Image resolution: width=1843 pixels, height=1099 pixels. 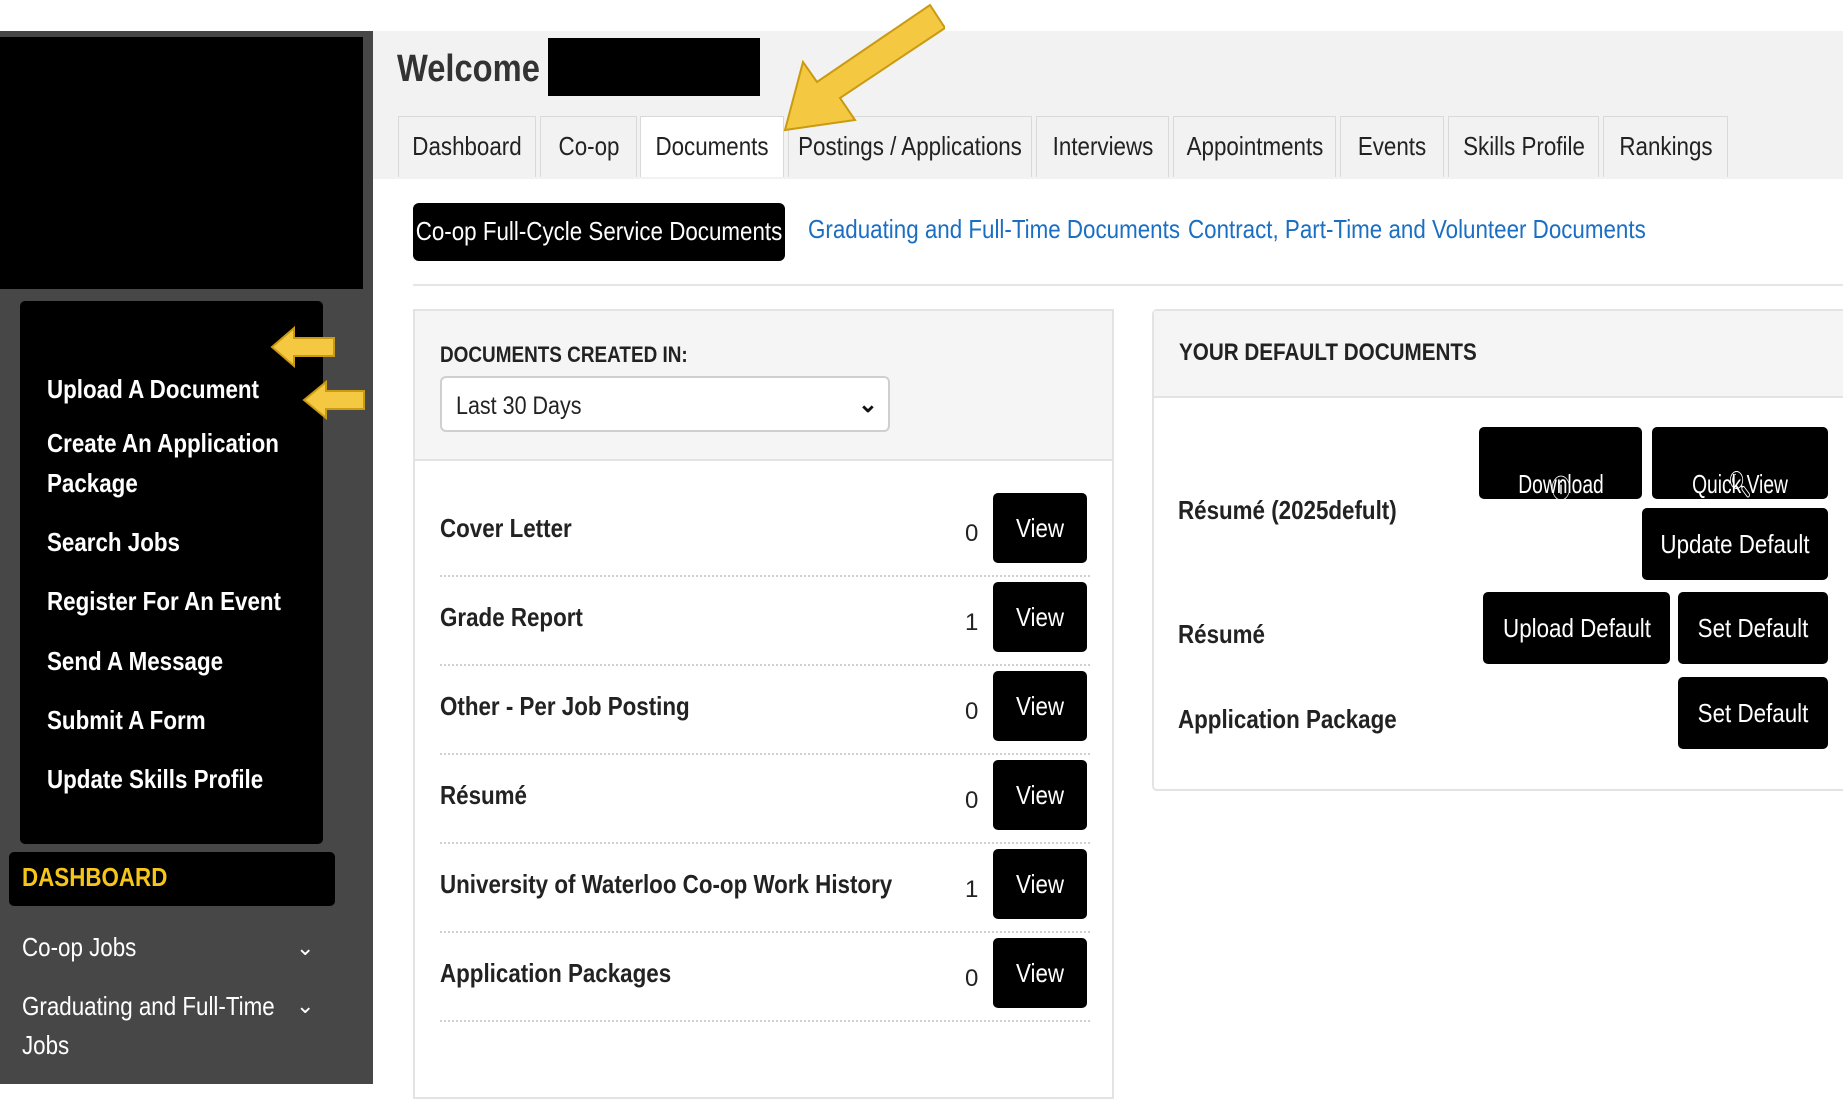 I want to click on default-resume-label: Résumé, so click(x=1221, y=634).